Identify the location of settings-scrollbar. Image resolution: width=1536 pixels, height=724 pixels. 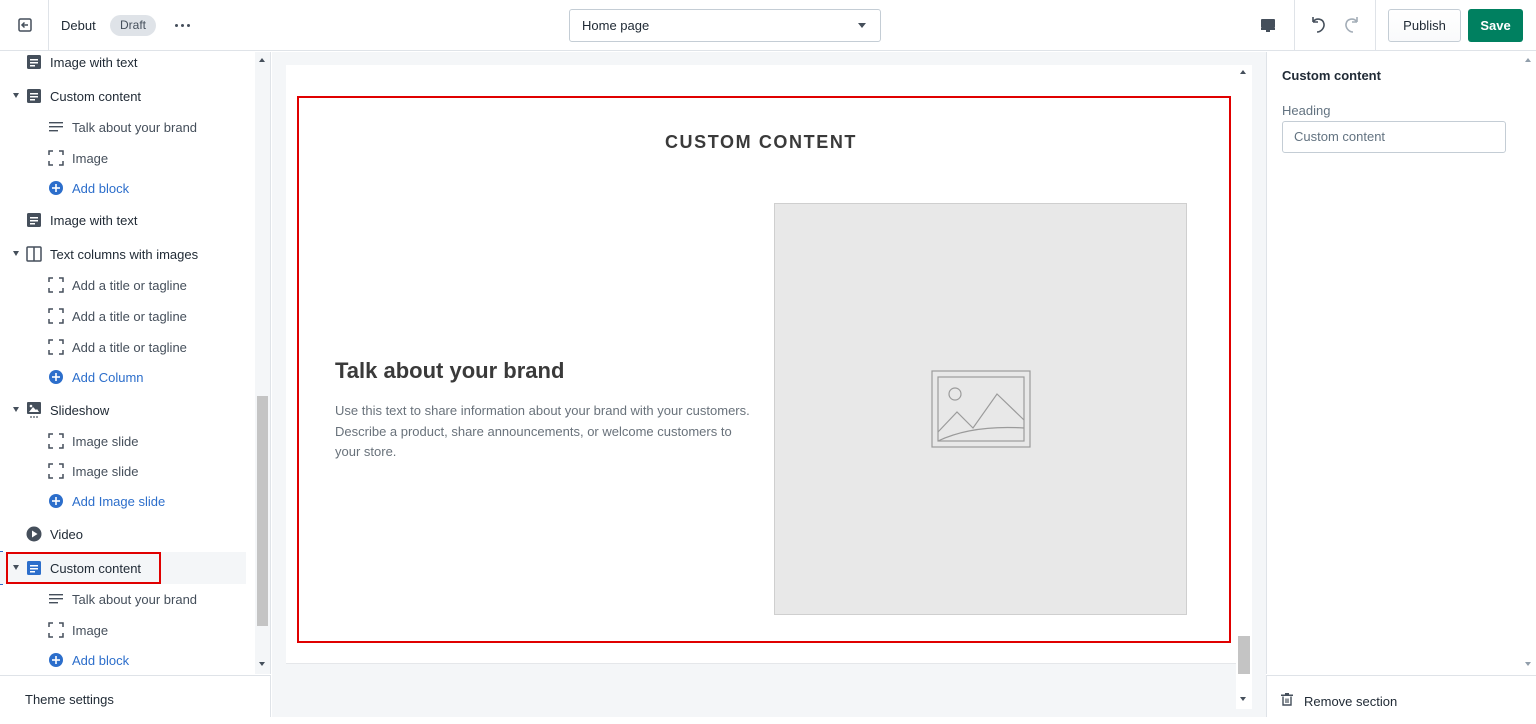
(1528, 363).